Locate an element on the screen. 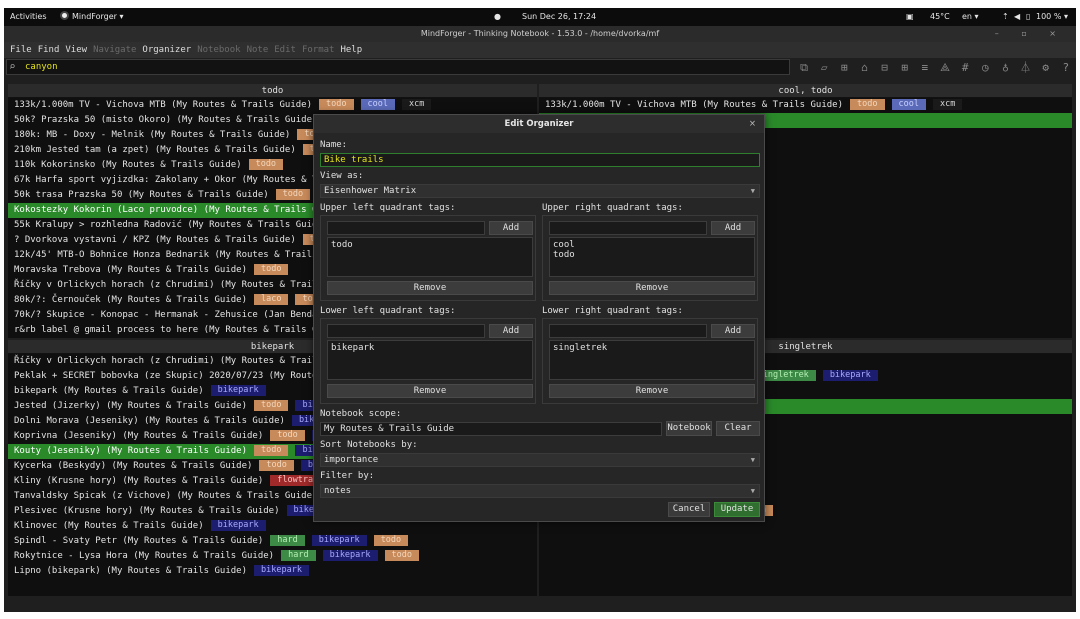 The image size is (1080, 619). filter-select: notes ▼ is located at coordinates (540, 491).